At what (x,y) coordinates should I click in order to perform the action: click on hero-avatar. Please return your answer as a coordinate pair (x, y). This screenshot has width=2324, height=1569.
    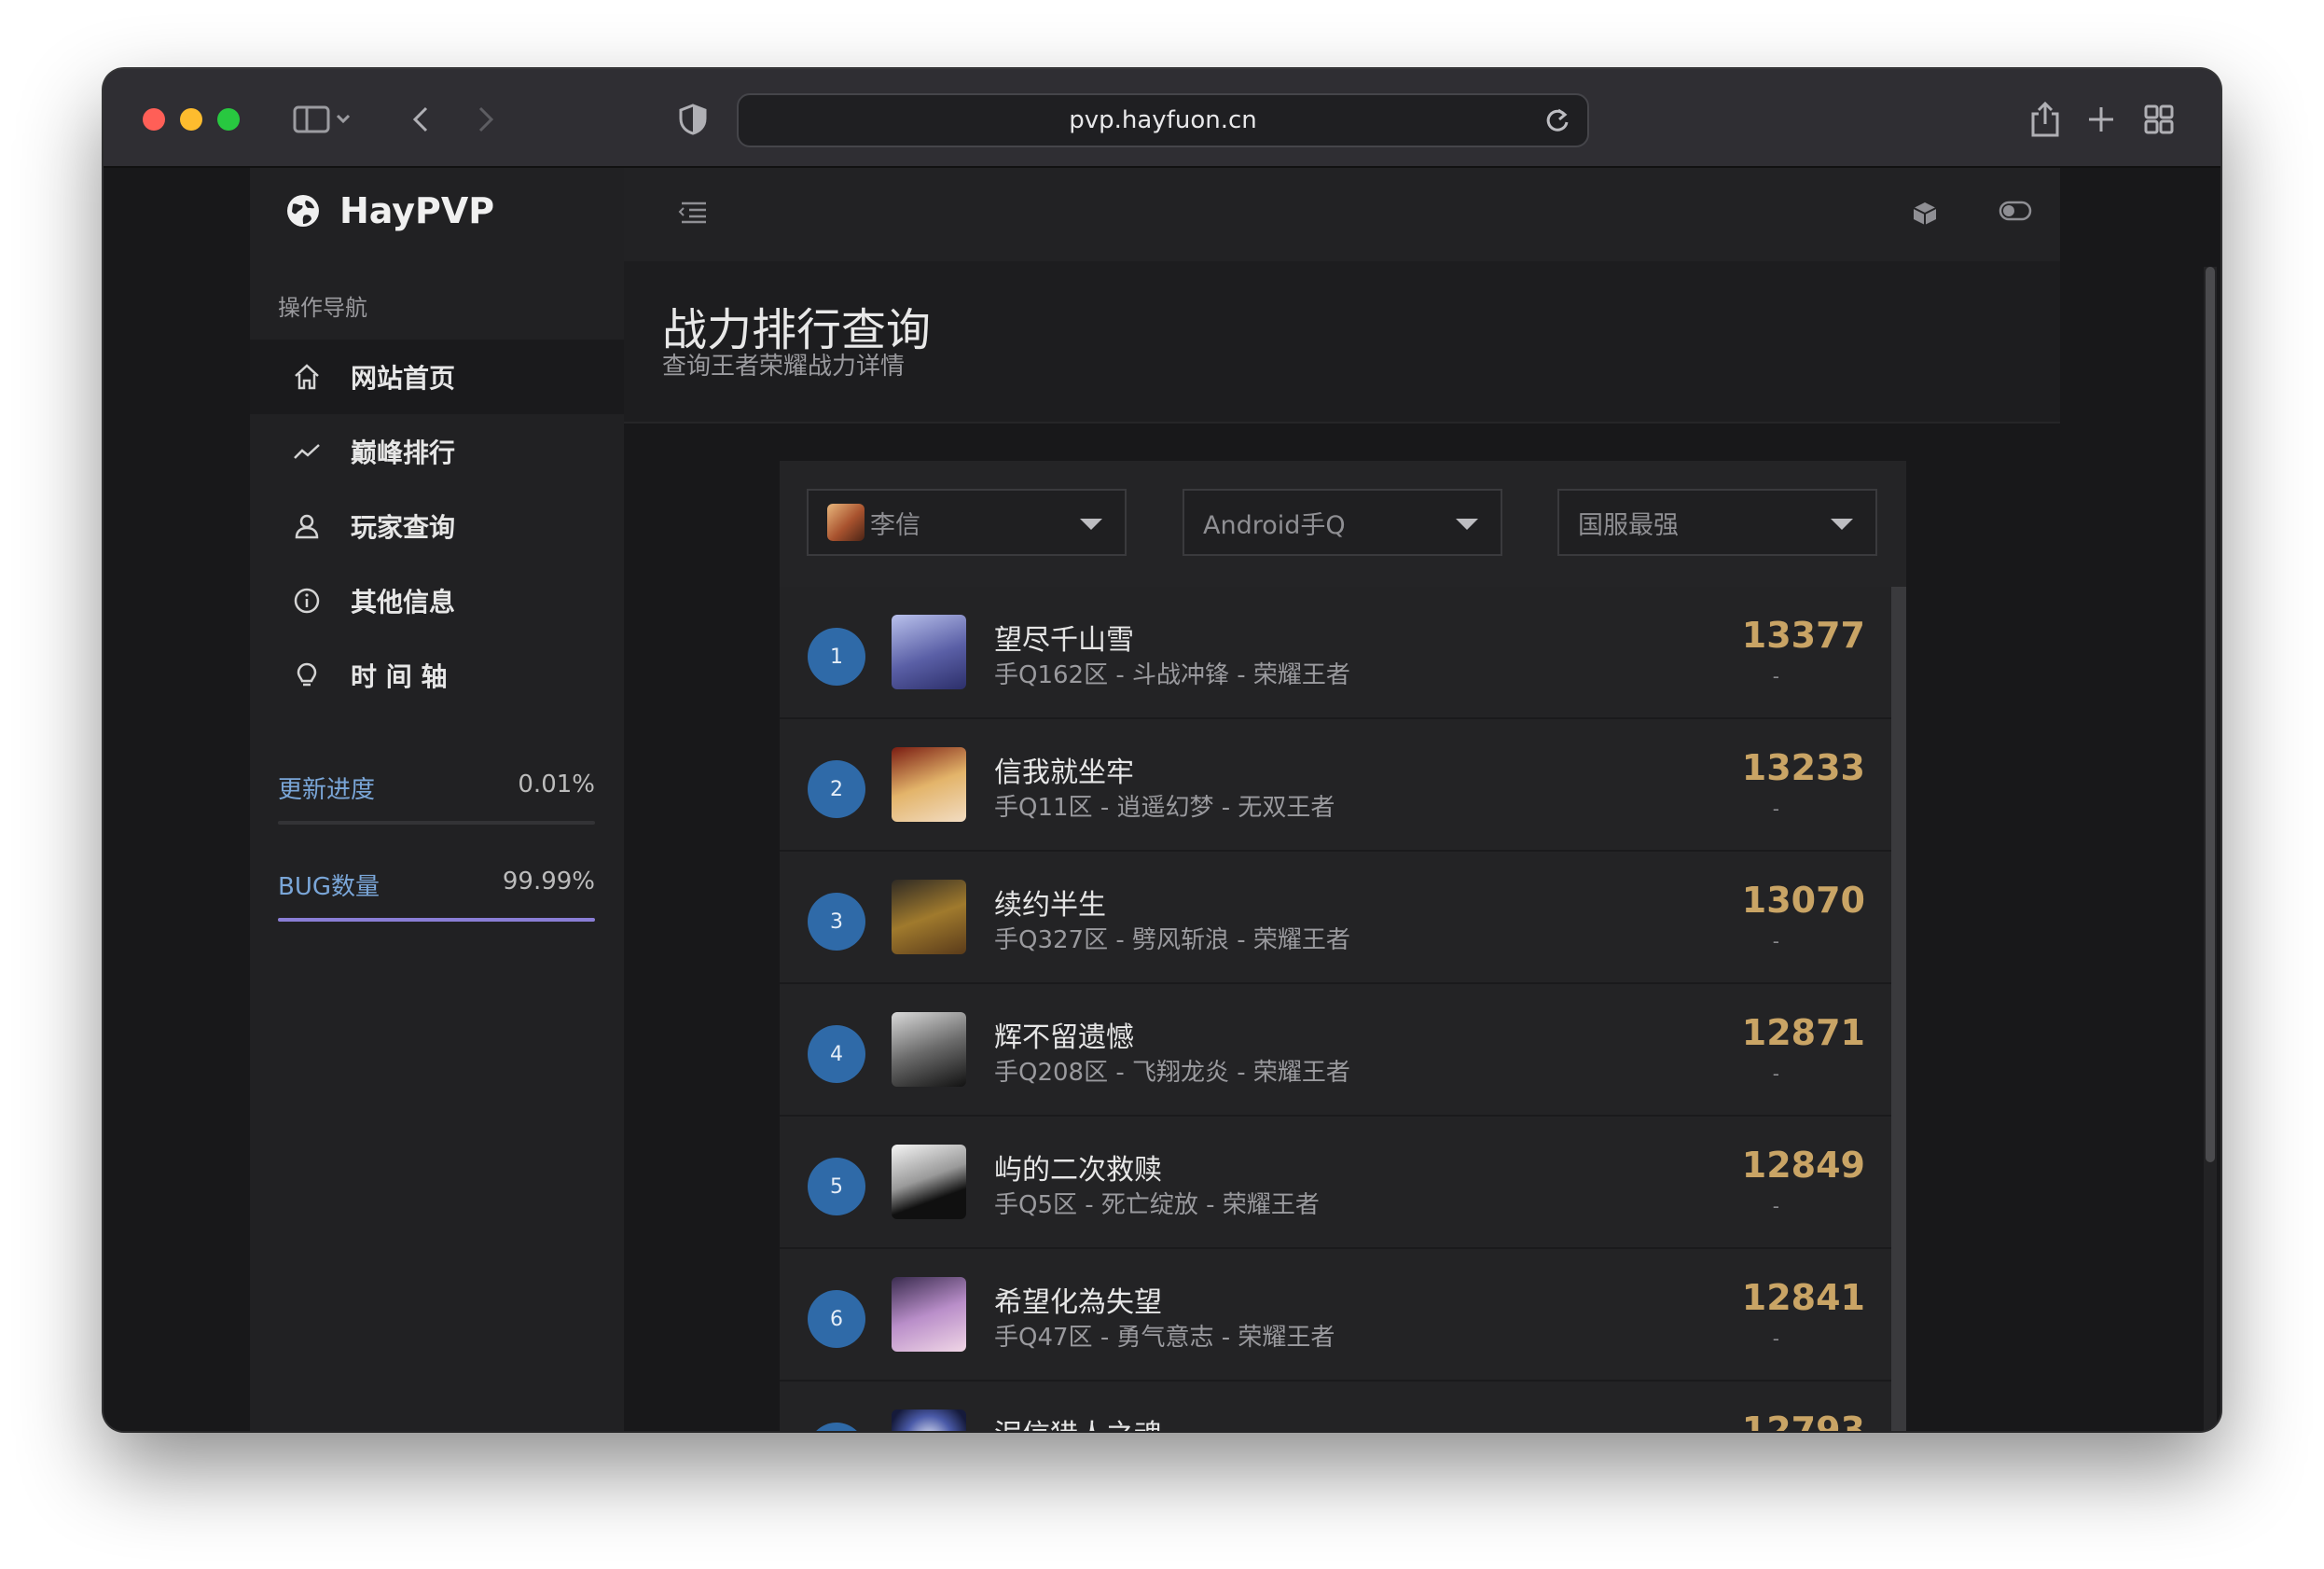
    Looking at the image, I should click on (846, 523).